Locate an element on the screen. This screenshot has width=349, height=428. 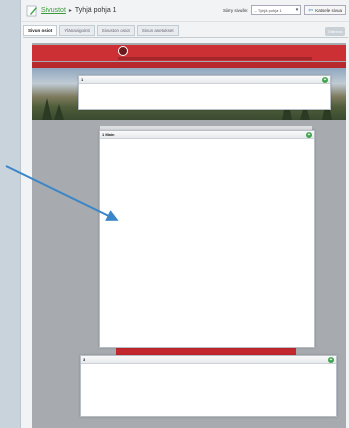
tab-divider is located at coordinates (185, 37).